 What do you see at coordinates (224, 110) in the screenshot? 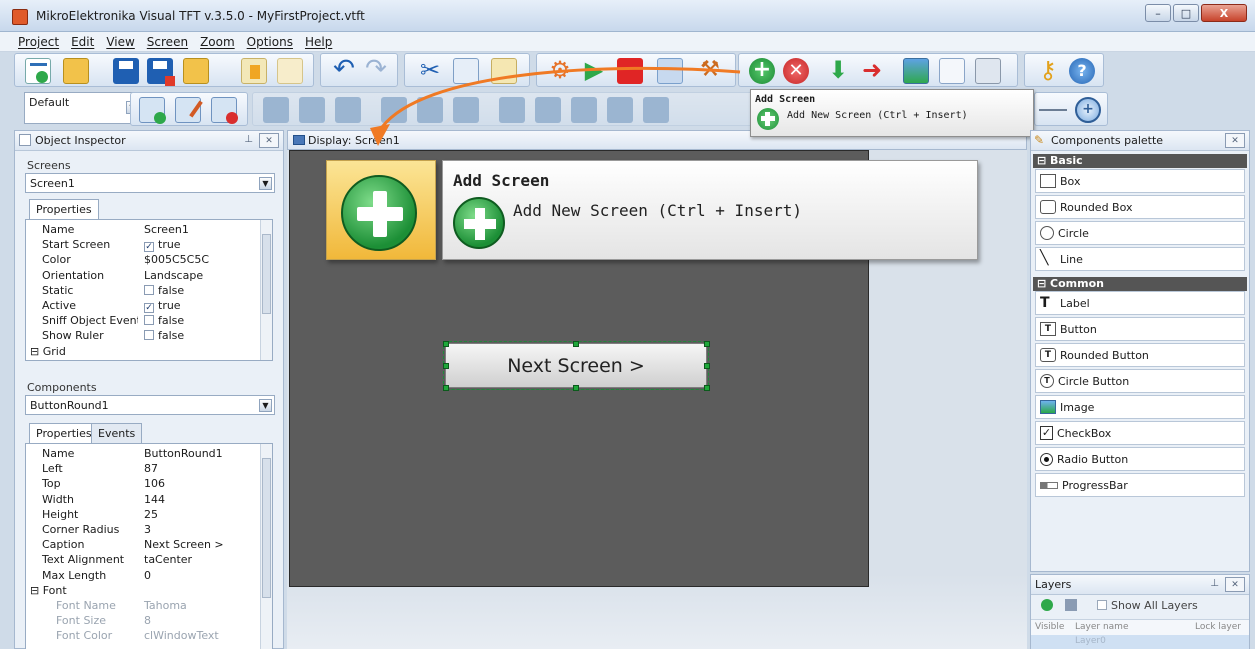
I see `remove-screen-icon` at bounding box center [224, 110].